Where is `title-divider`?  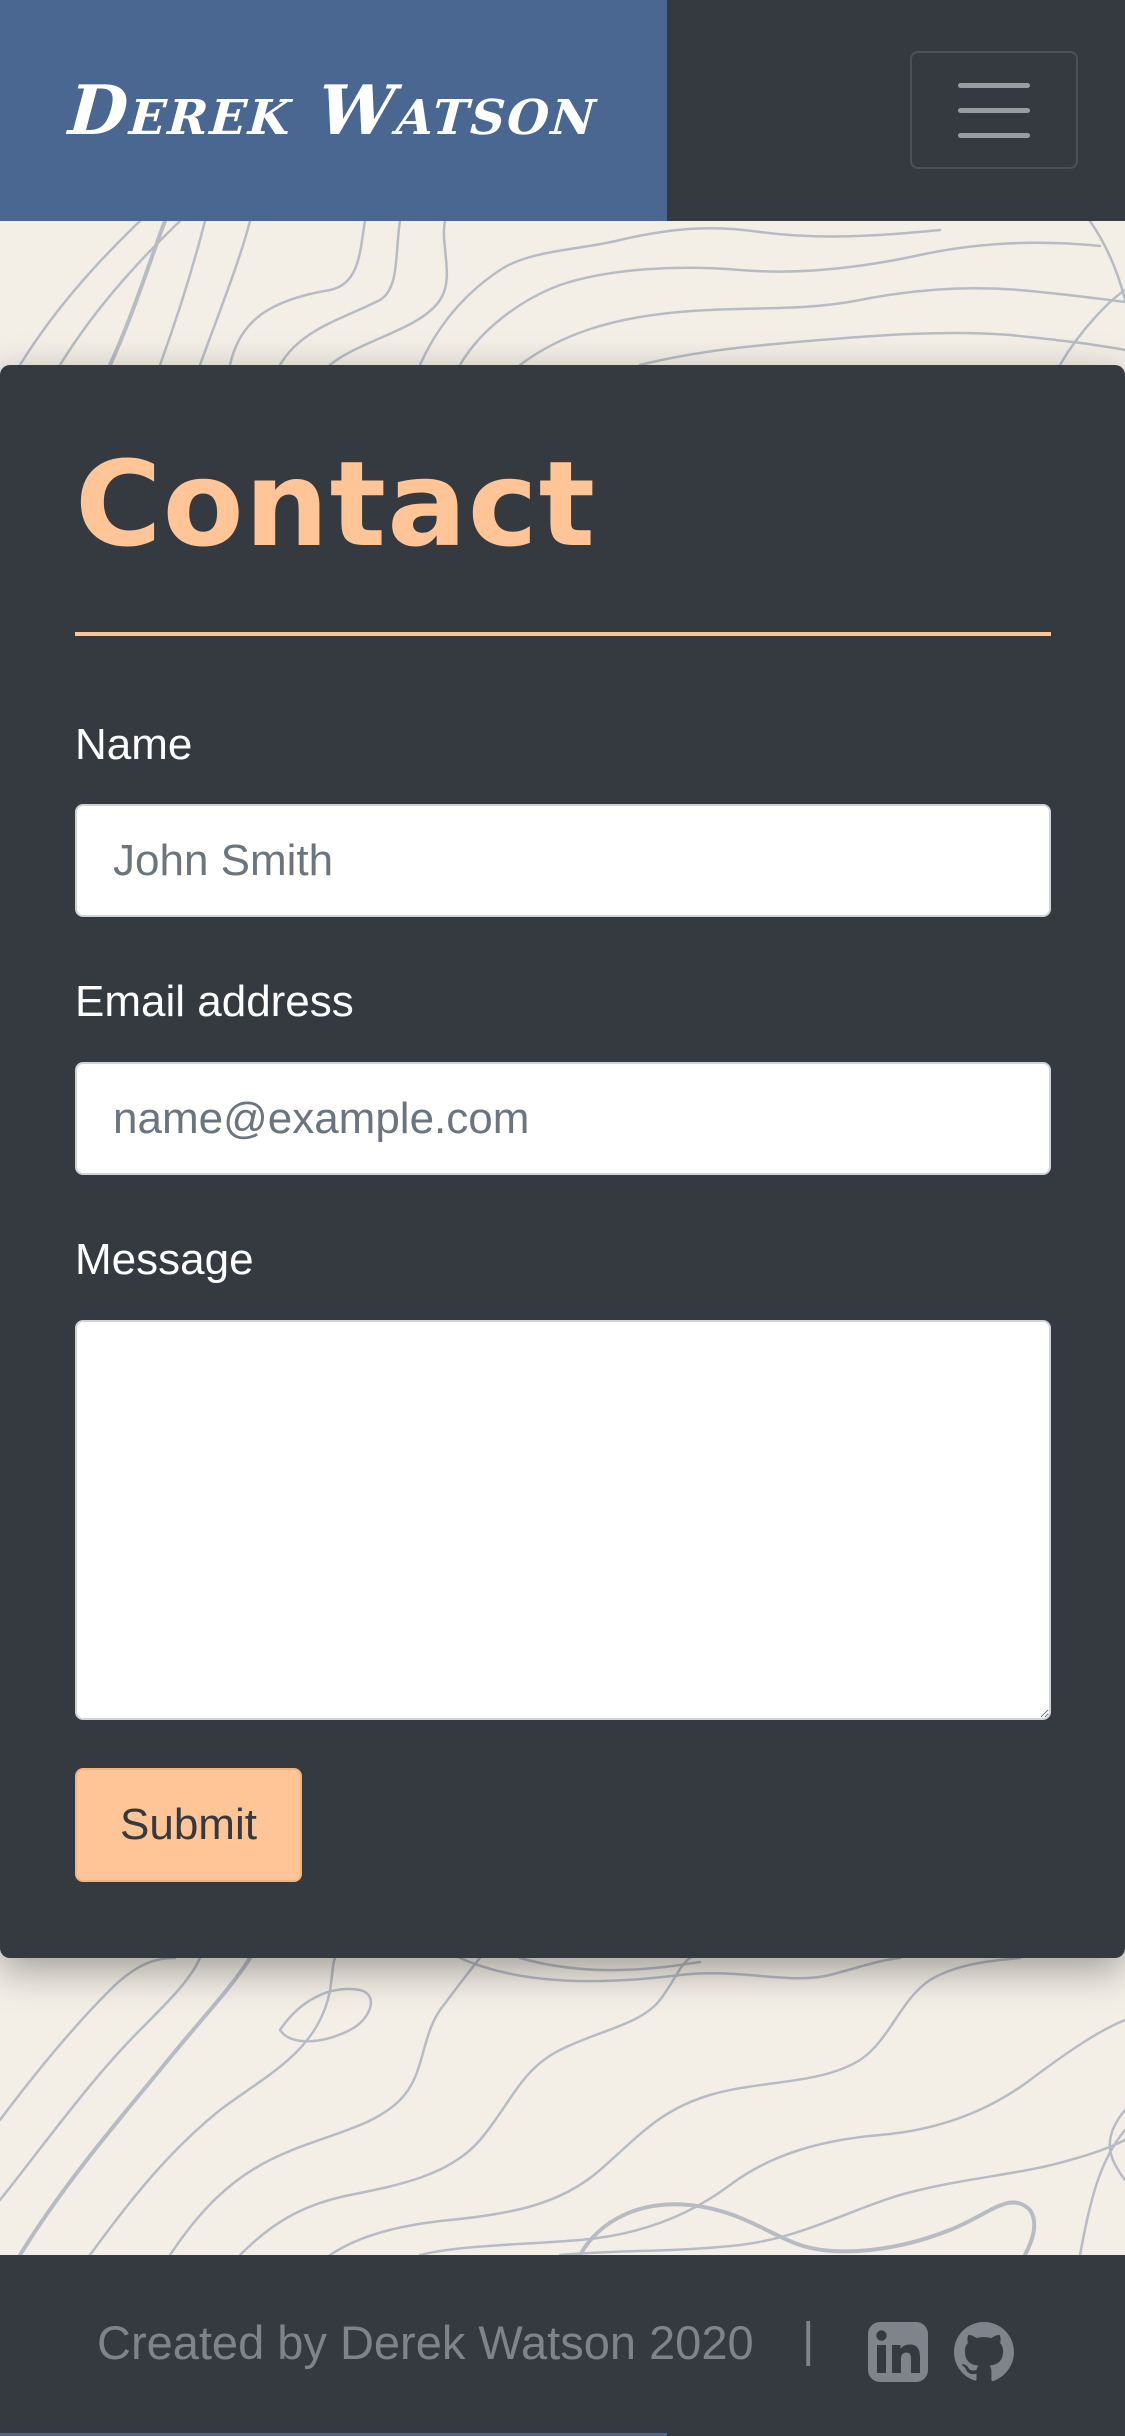
title-divider is located at coordinates (563, 634).